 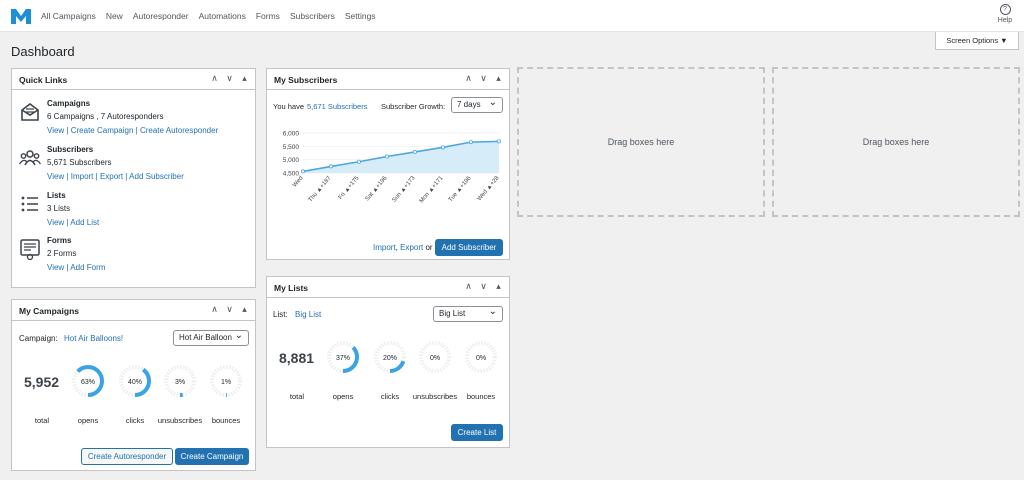 I want to click on drop-zone-text: Drag boxes here, so click(x=641, y=142).